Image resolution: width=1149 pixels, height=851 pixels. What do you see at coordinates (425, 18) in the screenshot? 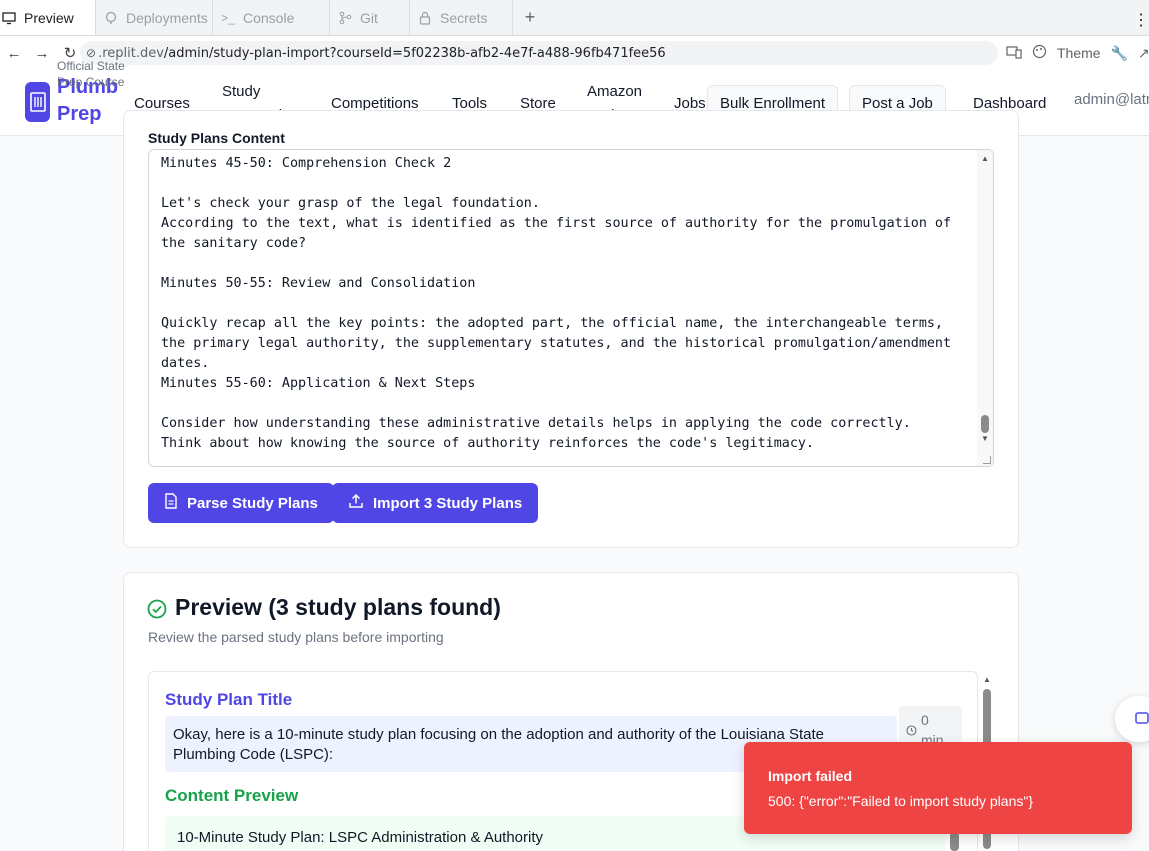
I see `lock-icon` at bounding box center [425, 18].